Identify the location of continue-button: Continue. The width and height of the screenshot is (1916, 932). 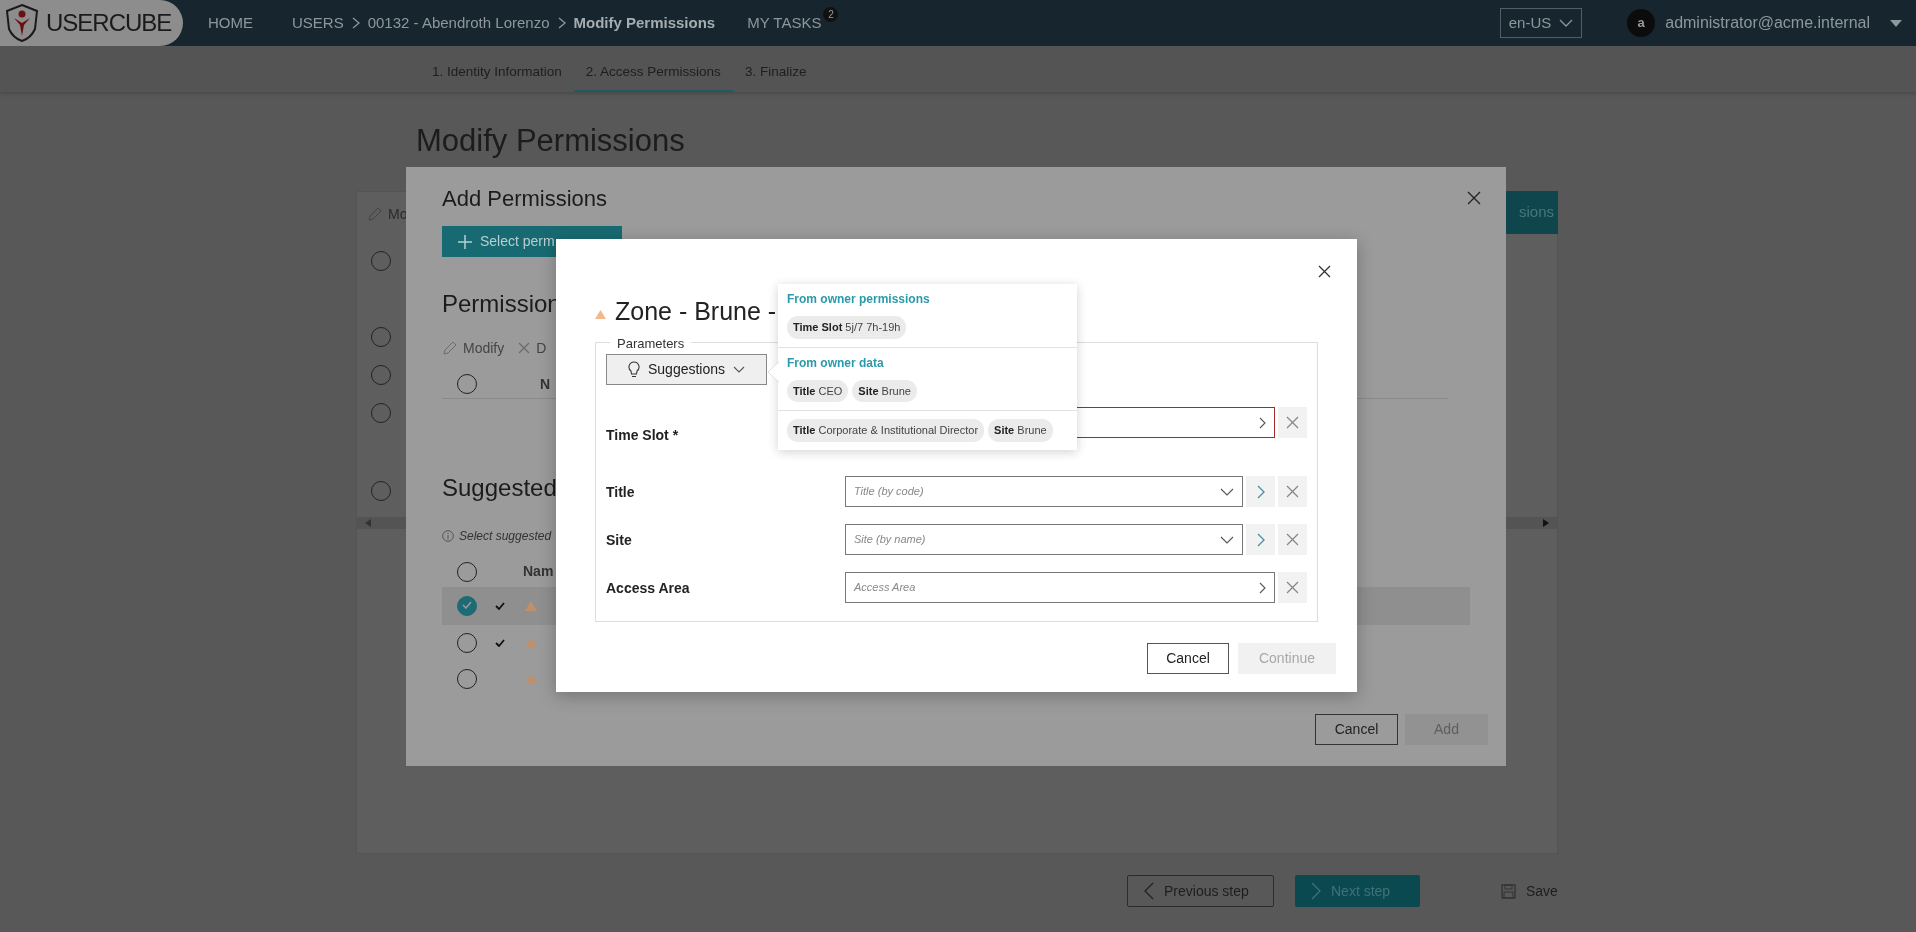
(1287, 658).